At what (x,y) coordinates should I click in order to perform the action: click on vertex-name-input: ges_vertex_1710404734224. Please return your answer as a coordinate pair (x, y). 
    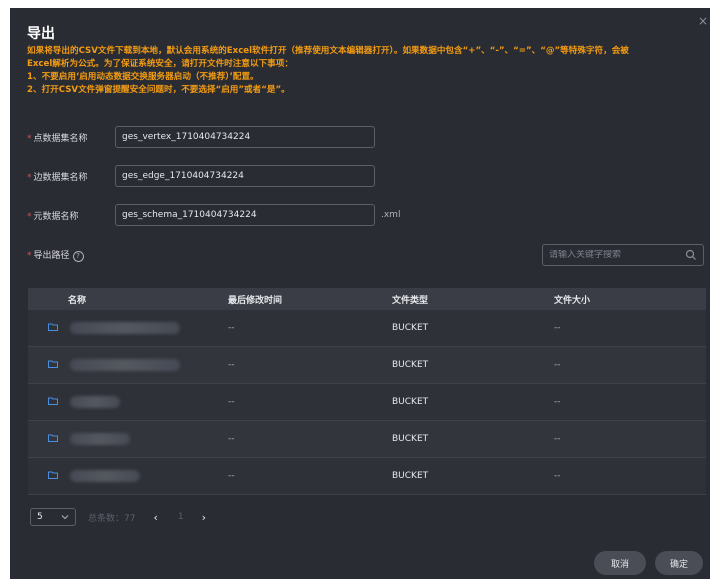
    Looking at the image, I should click on (245, 137).